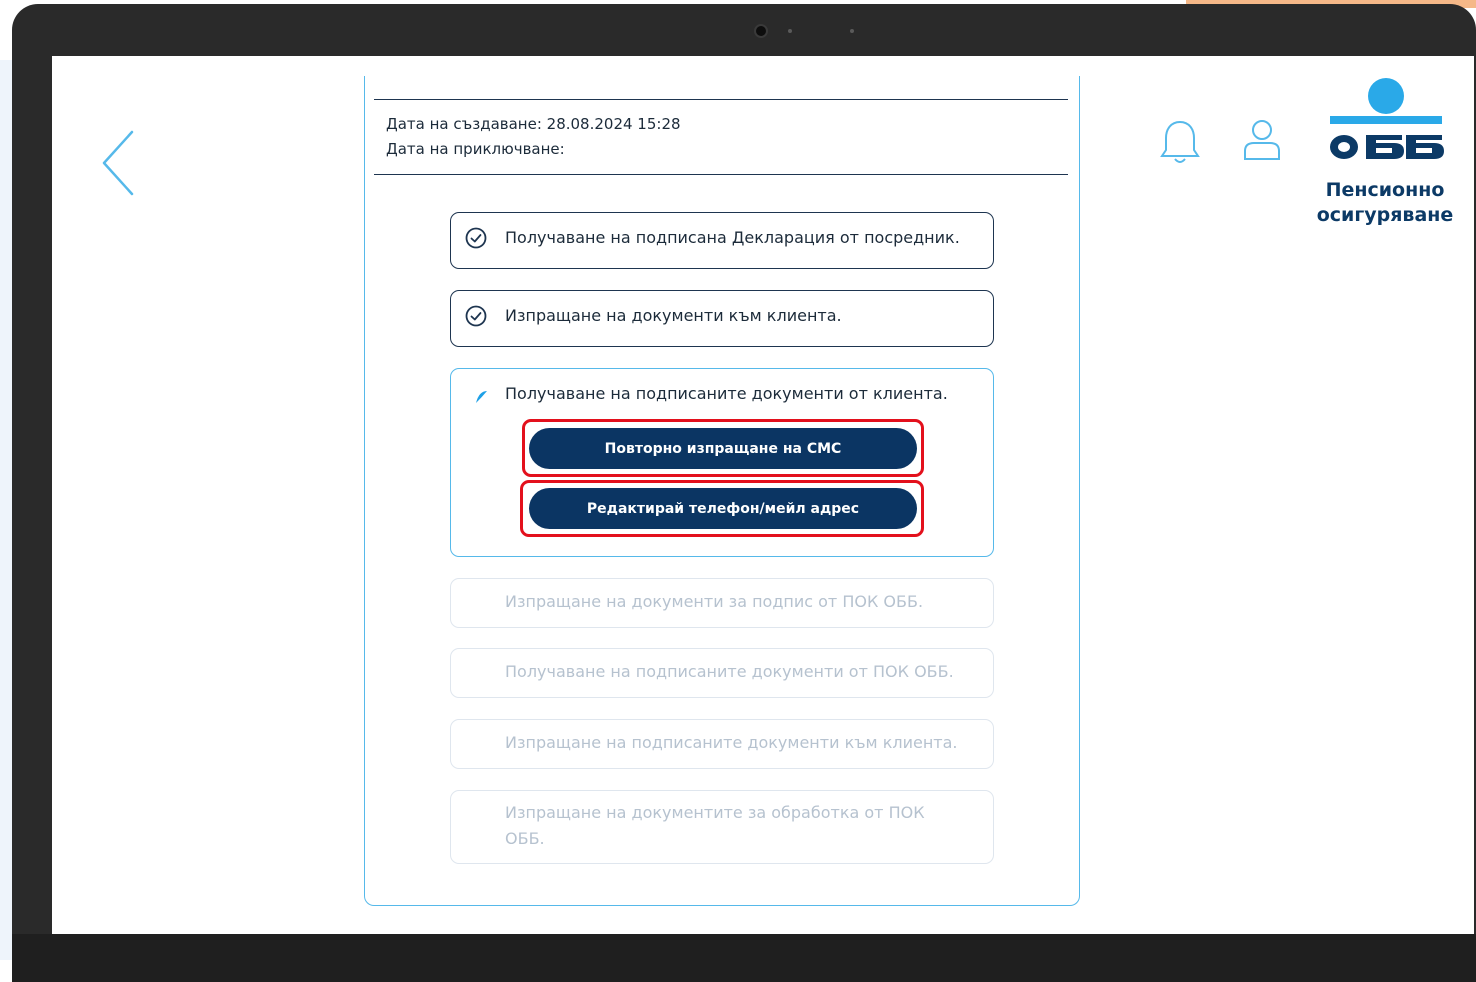 The image size is (1476, 982). I want to click on notifications-button, so click(1180, 143).